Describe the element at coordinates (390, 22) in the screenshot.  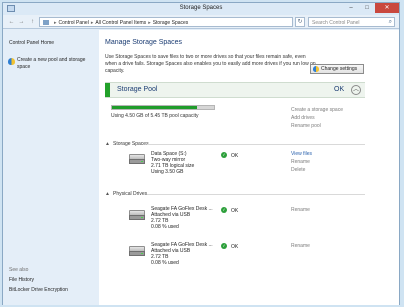
I see `search-icon: ⌕` at that location.